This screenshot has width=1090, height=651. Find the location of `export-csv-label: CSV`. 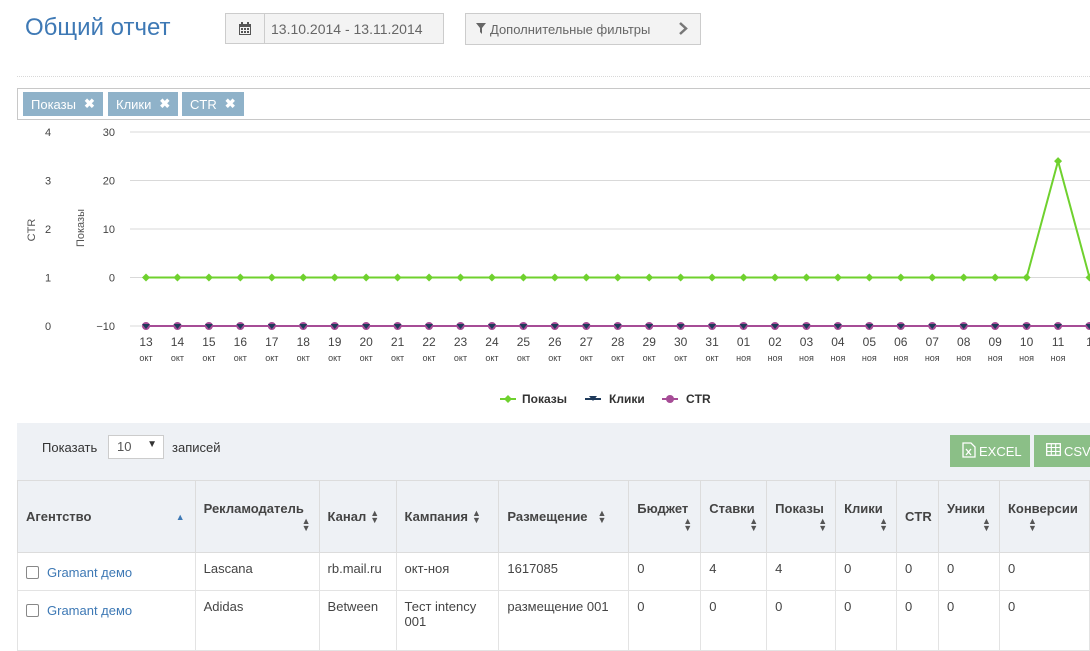

export-csv-label: CSV is located at coordinates (1077, 451).